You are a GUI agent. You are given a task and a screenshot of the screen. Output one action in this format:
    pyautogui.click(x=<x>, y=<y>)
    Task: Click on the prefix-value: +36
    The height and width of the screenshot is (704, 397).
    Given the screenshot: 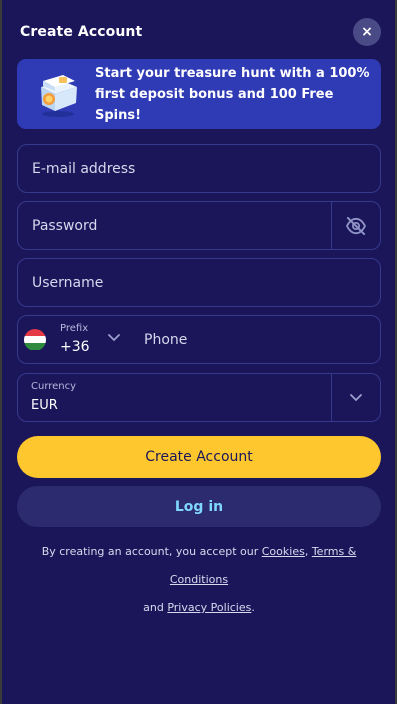 What is the action you would take?
    pyautogui.click(x=75, y=346)
    